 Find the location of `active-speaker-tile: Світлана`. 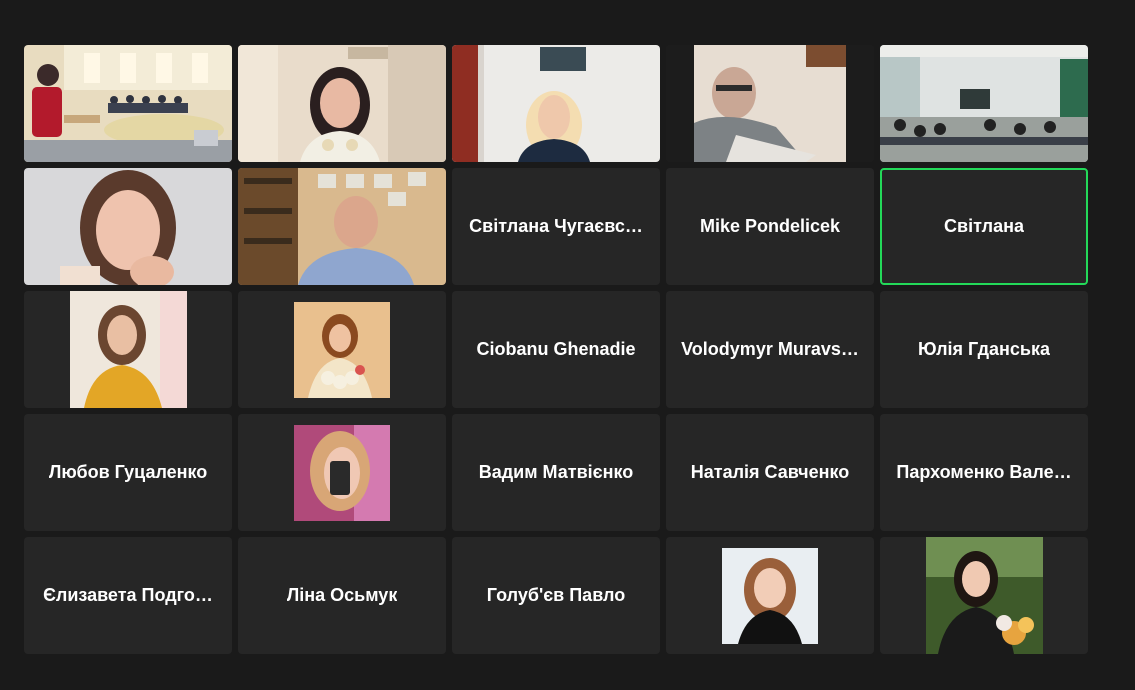

active-speaker-tile: Світлана is located at coordinates (984, 226).